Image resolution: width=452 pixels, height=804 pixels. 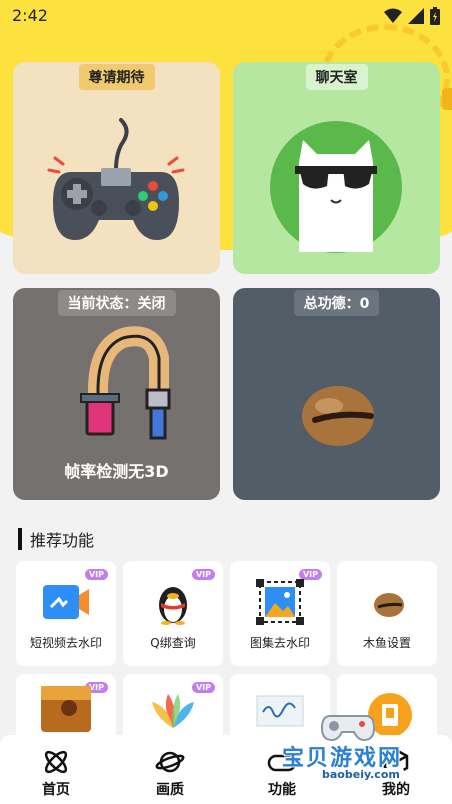 What do you see at coordinates (170, 790) in the screenshot?
I see `nav-label: 画质` at bounding box center [170, 790].